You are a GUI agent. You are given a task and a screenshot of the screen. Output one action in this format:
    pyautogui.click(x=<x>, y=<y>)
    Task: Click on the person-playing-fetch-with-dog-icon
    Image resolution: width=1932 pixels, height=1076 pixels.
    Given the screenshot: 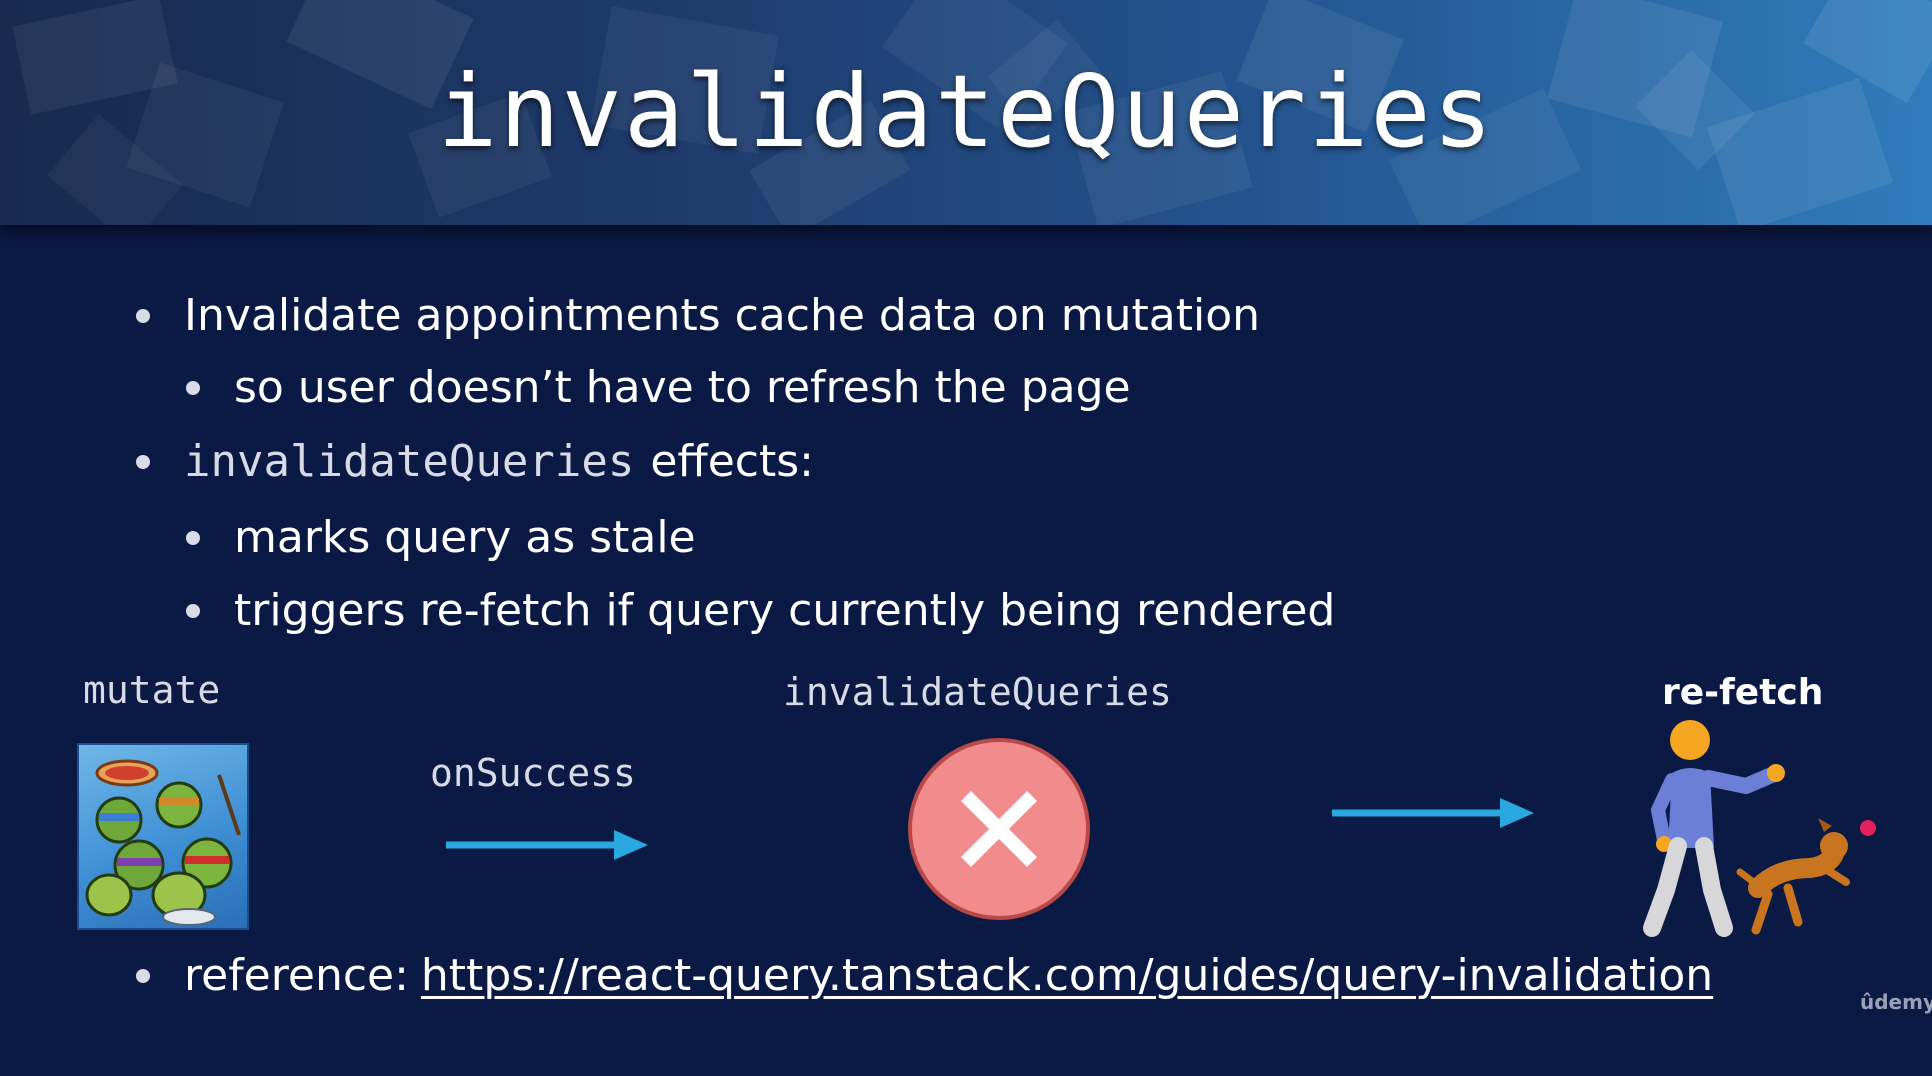 What is the action you would take?
    pyautogui.click(x=1759, y=828)
    